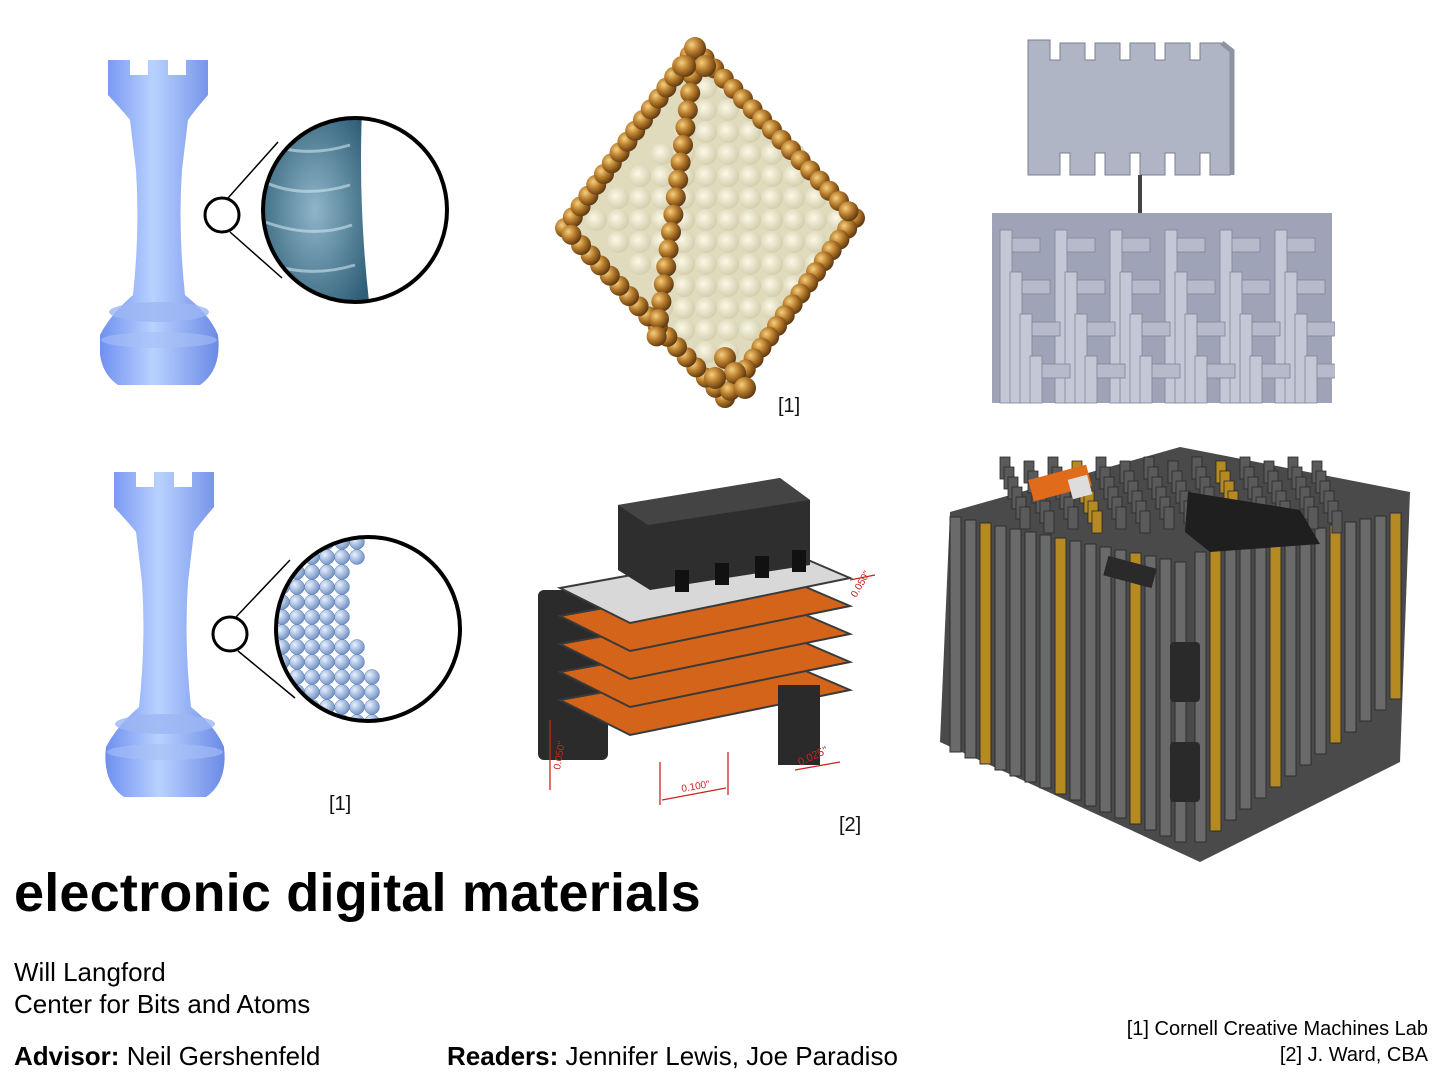 Image resolution: width=1440 pixels, height=1080 pixels. Describe the element at coordinates (1353, 1055) in the screenshot. I see `reference-2: [2] J. Ward, CBA` at that location.